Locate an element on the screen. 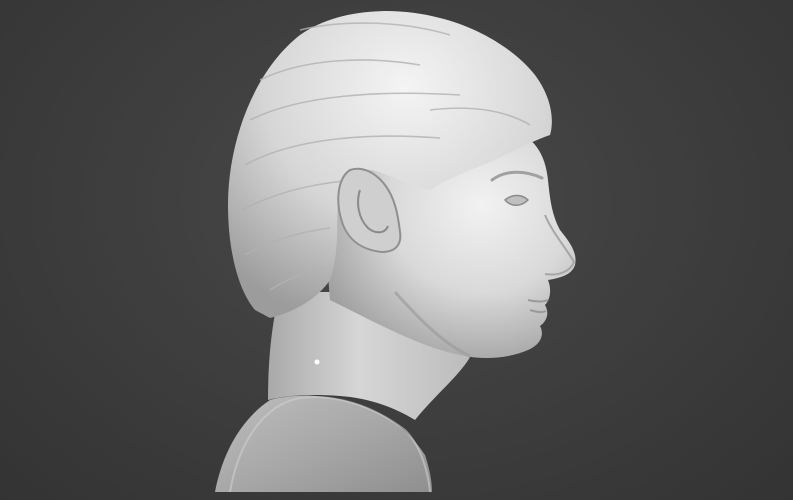  specular-highlight is located at coordinates (317, 362).